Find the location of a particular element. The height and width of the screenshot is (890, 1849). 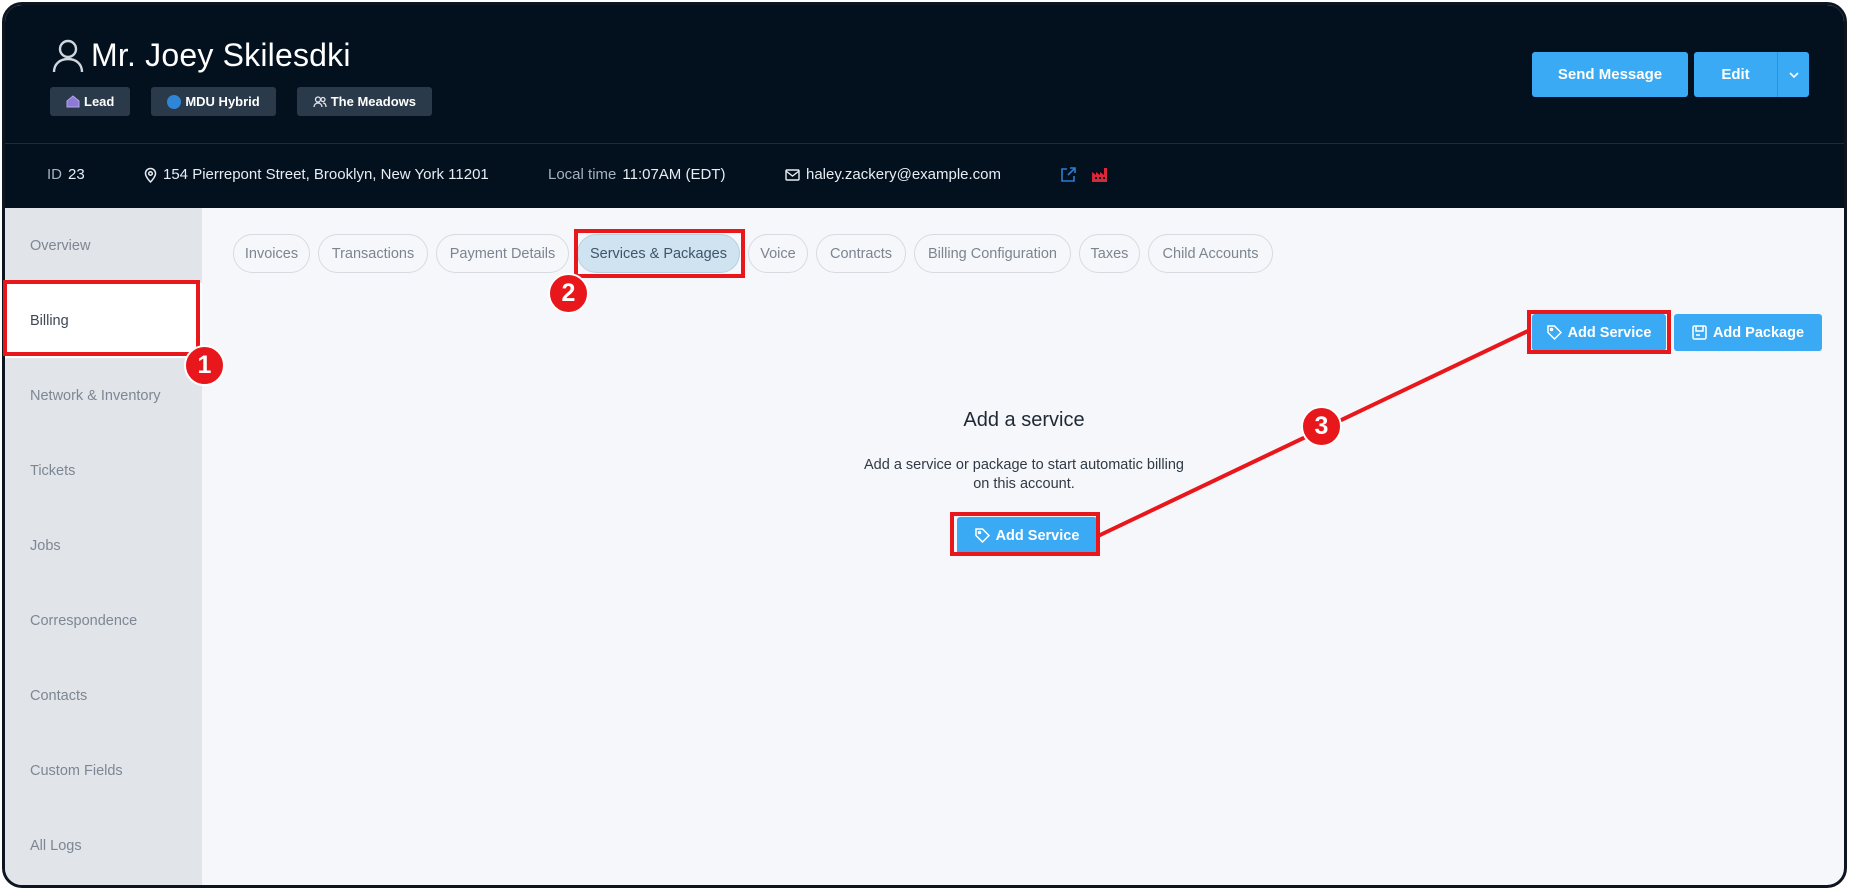

empty-state-title: Add a service is located at coordinates (1024, 420).